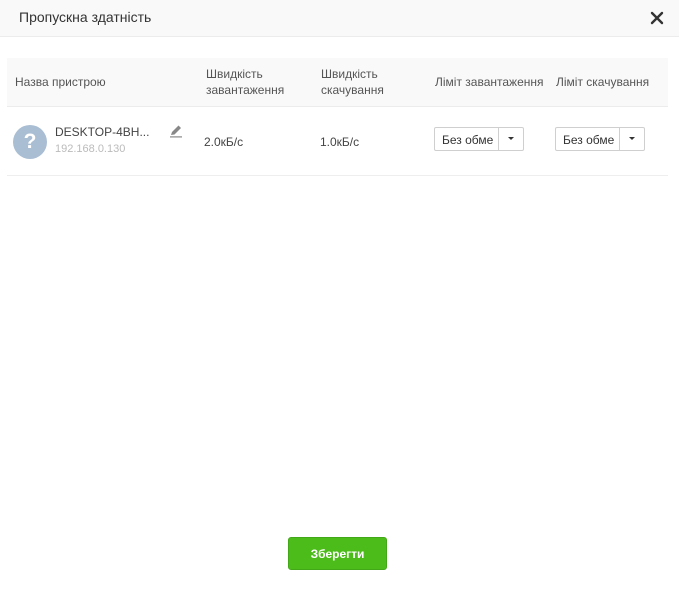 This screenshot has width=679, height=600. I want to click on column-header-download-speed-line1: Швидкість, so click(349, 74).